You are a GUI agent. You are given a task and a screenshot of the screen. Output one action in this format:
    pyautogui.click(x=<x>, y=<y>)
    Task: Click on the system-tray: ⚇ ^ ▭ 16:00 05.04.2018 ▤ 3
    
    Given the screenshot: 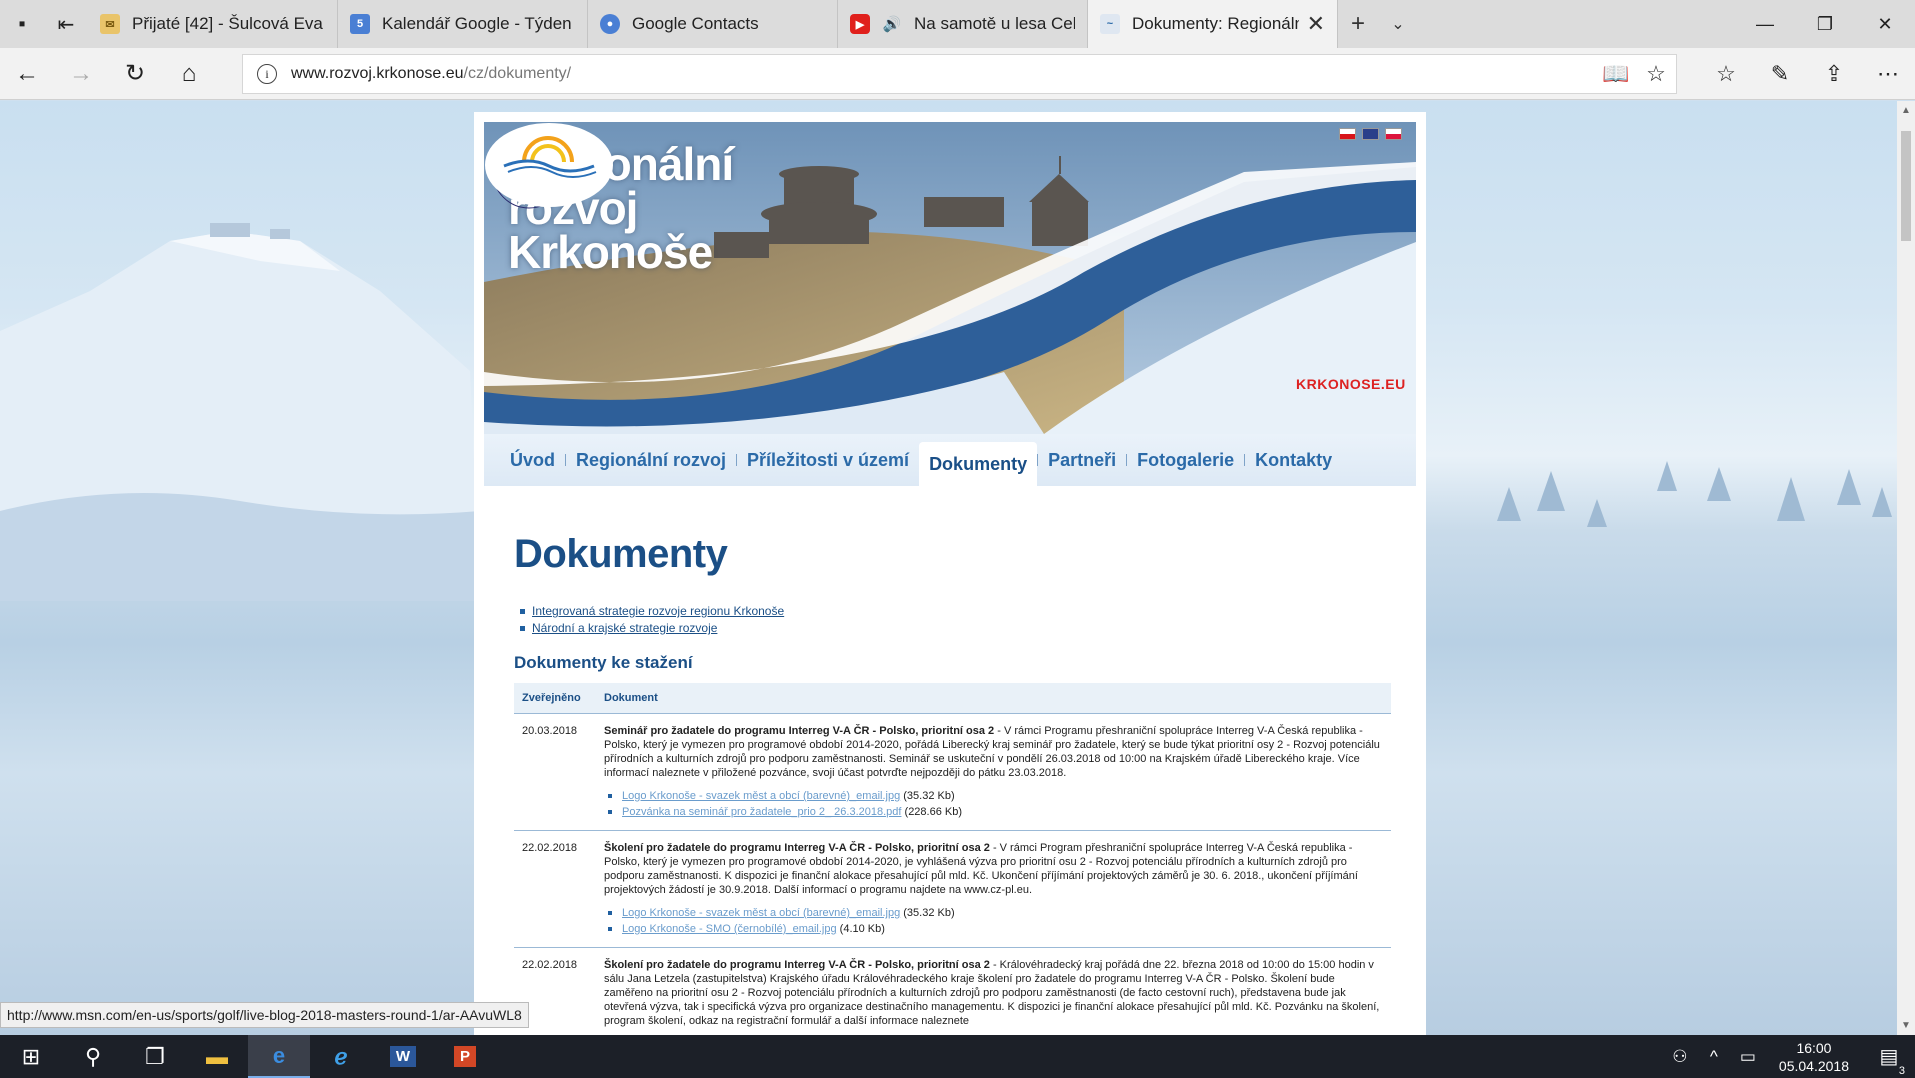 What is the action you would take?
    pyautogui.click(x=1789, y=1056)
    